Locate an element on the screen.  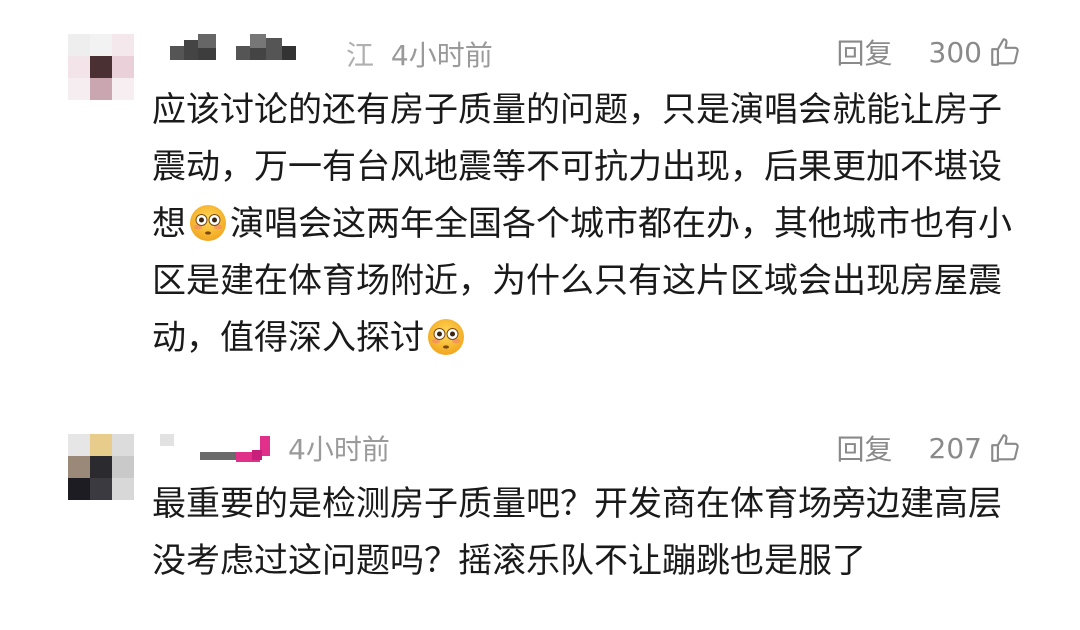
like-button: 300 is located at coordinates (975, 52).